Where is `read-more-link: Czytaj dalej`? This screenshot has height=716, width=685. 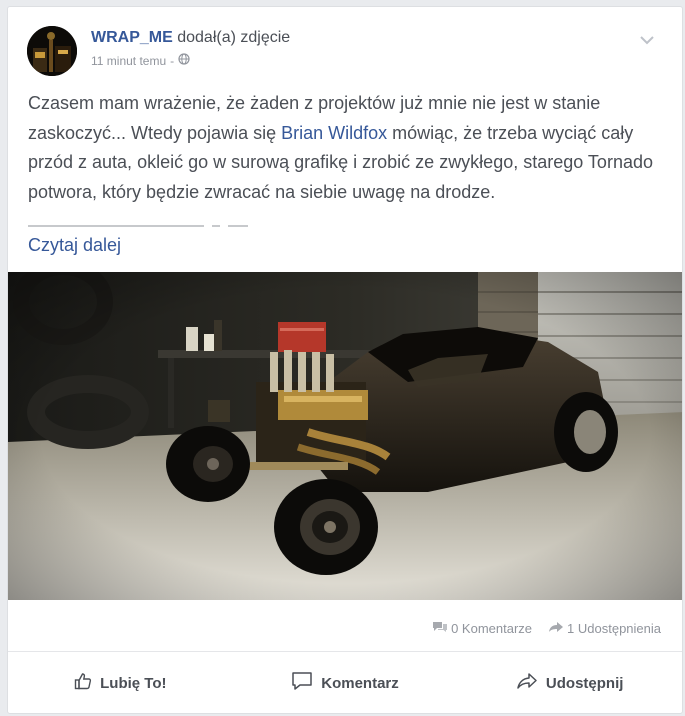 read-more-link: Czytaj dalej is located at coordinates (74, 245).